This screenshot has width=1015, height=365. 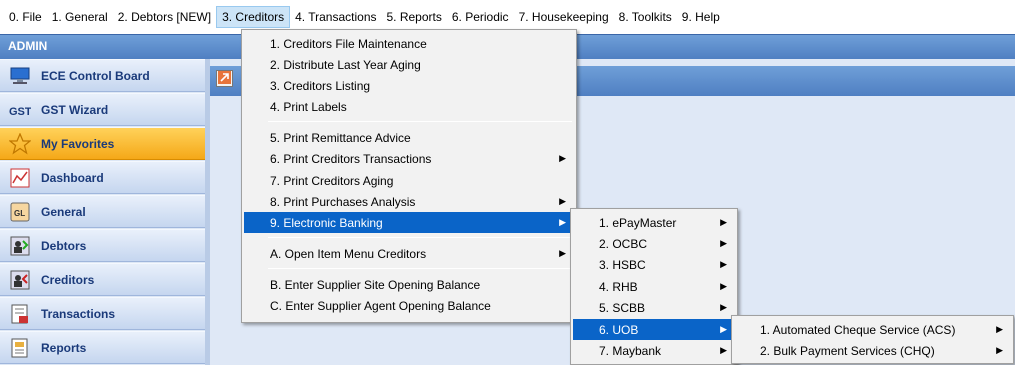 I want to click on svg-text: GST, so click(x=20, y=112).